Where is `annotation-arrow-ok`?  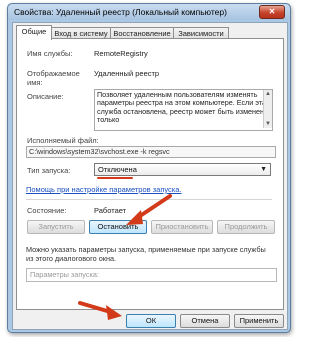
annotation-arrow-ok is located at coordinates (100, 310).